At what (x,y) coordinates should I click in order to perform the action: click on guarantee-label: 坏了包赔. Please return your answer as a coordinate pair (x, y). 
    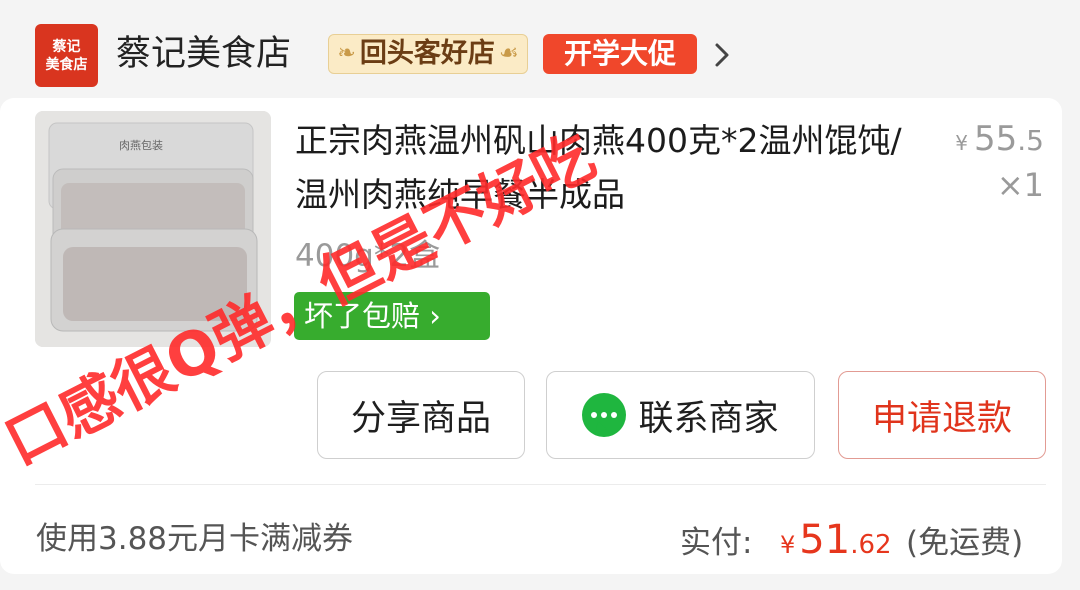
    Looking at the image, I should click on (362, 316).